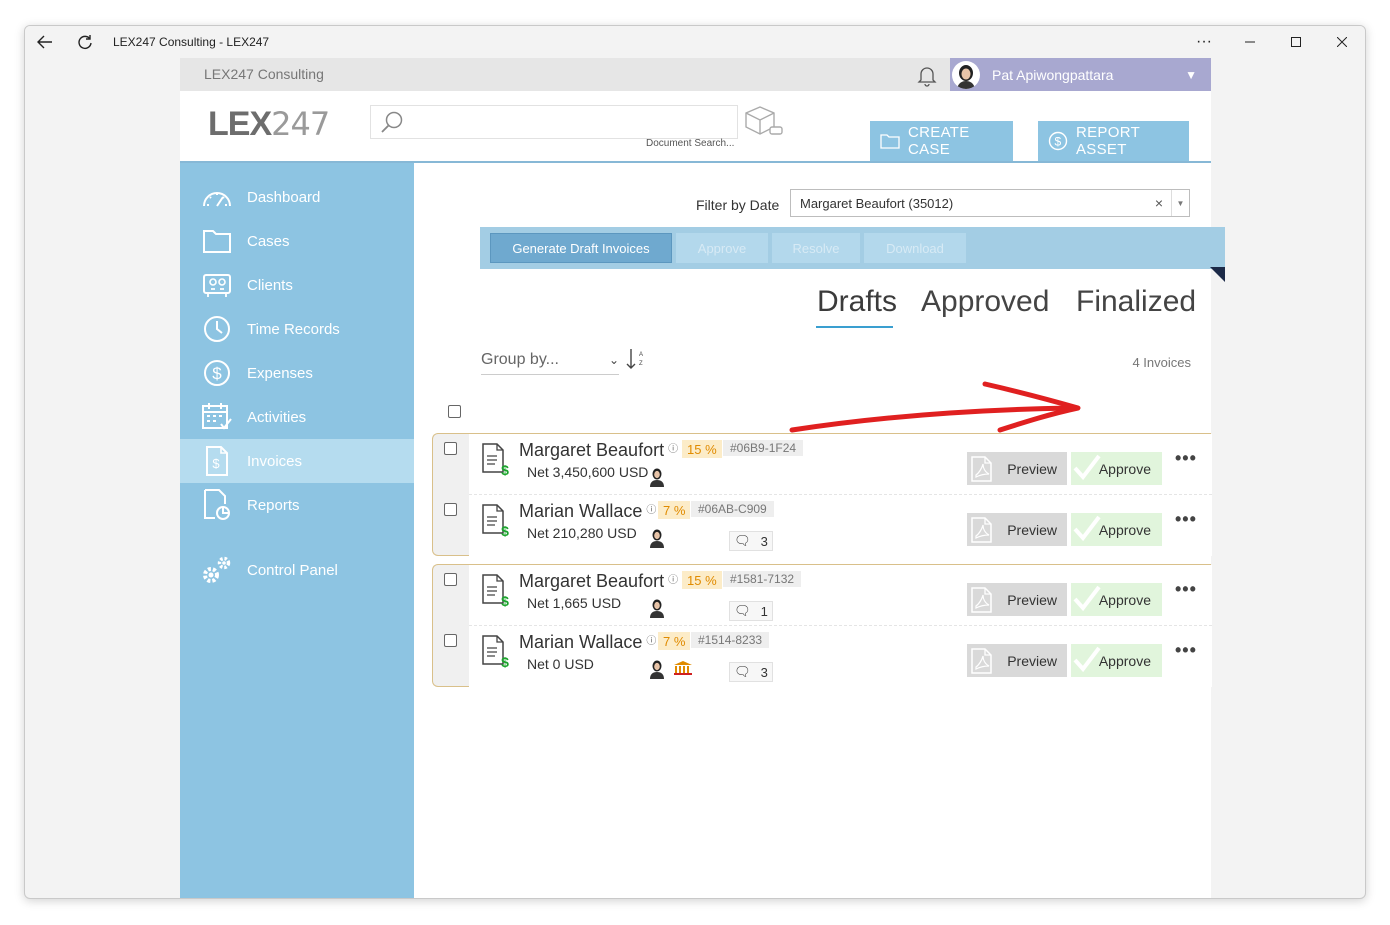 The width and height of the screenshot is (1390, 925). I want to click on approve-label: Approve, so click(1124, 468).